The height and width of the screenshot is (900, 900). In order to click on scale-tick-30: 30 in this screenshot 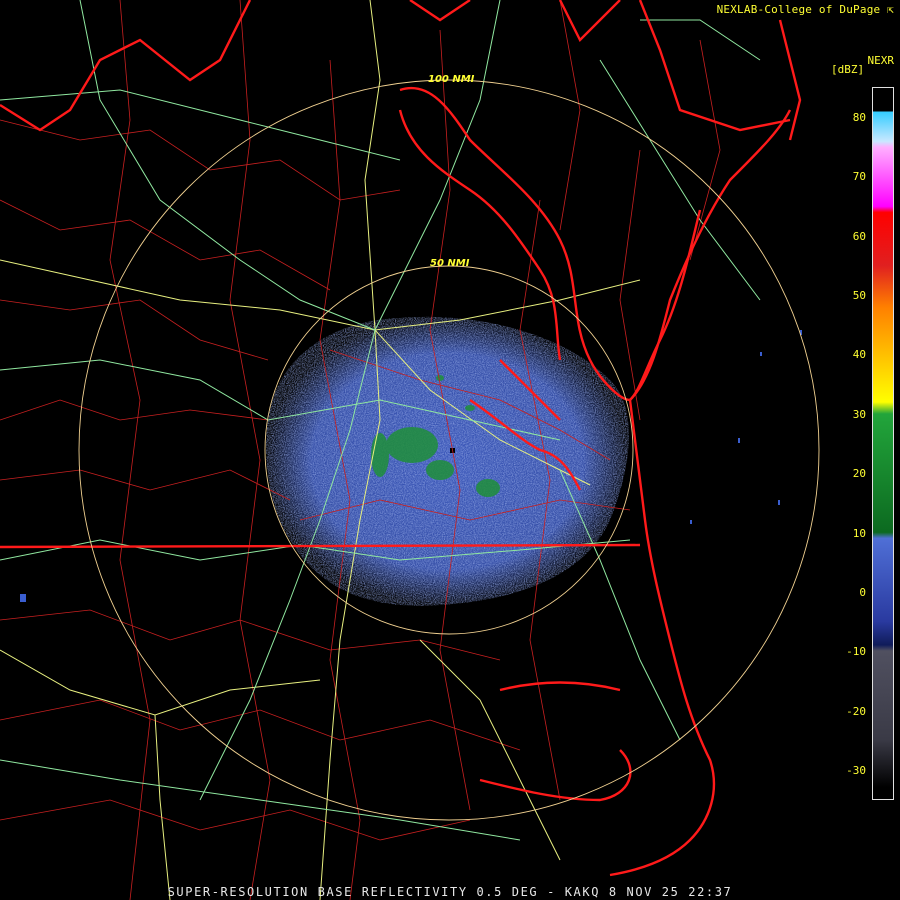, I will do `click(859, 414)`.